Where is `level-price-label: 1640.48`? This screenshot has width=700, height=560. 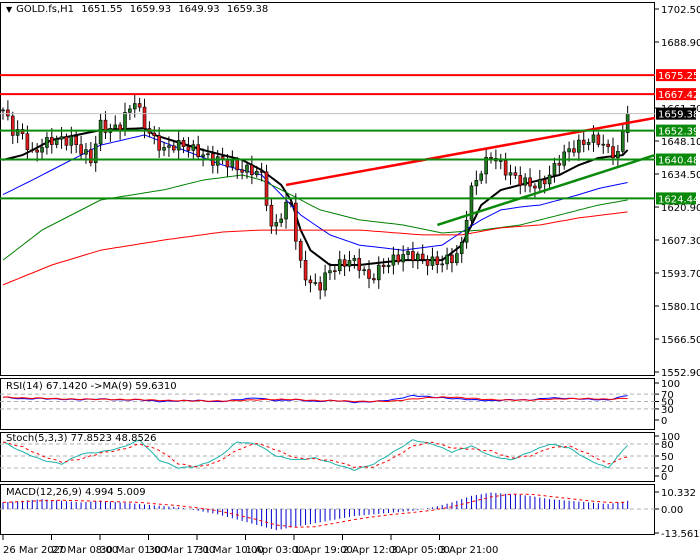
level-price-label: 1640.48 is located at coordinates (678, 160).